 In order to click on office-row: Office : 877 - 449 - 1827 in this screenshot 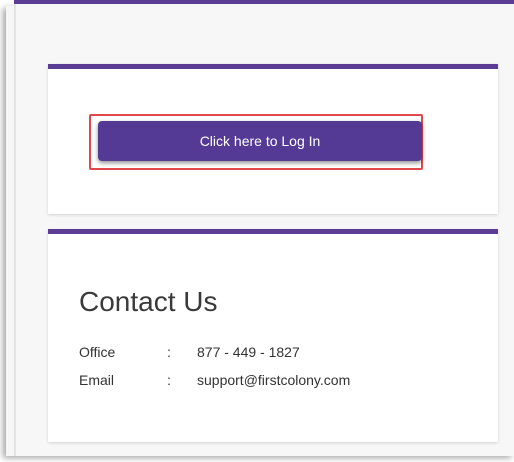, I will do `click(189, 352)`.